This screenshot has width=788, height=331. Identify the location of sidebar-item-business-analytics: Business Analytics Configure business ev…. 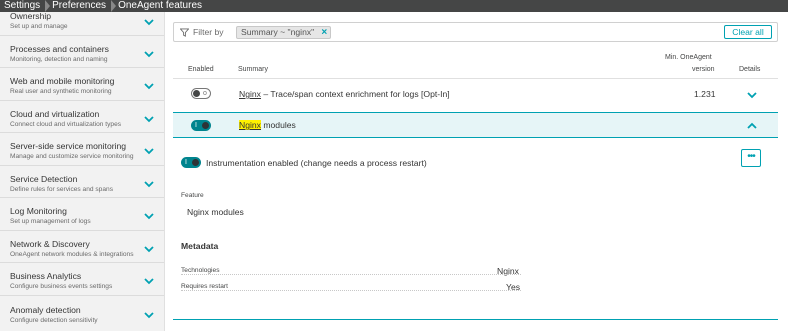
(82, 279).